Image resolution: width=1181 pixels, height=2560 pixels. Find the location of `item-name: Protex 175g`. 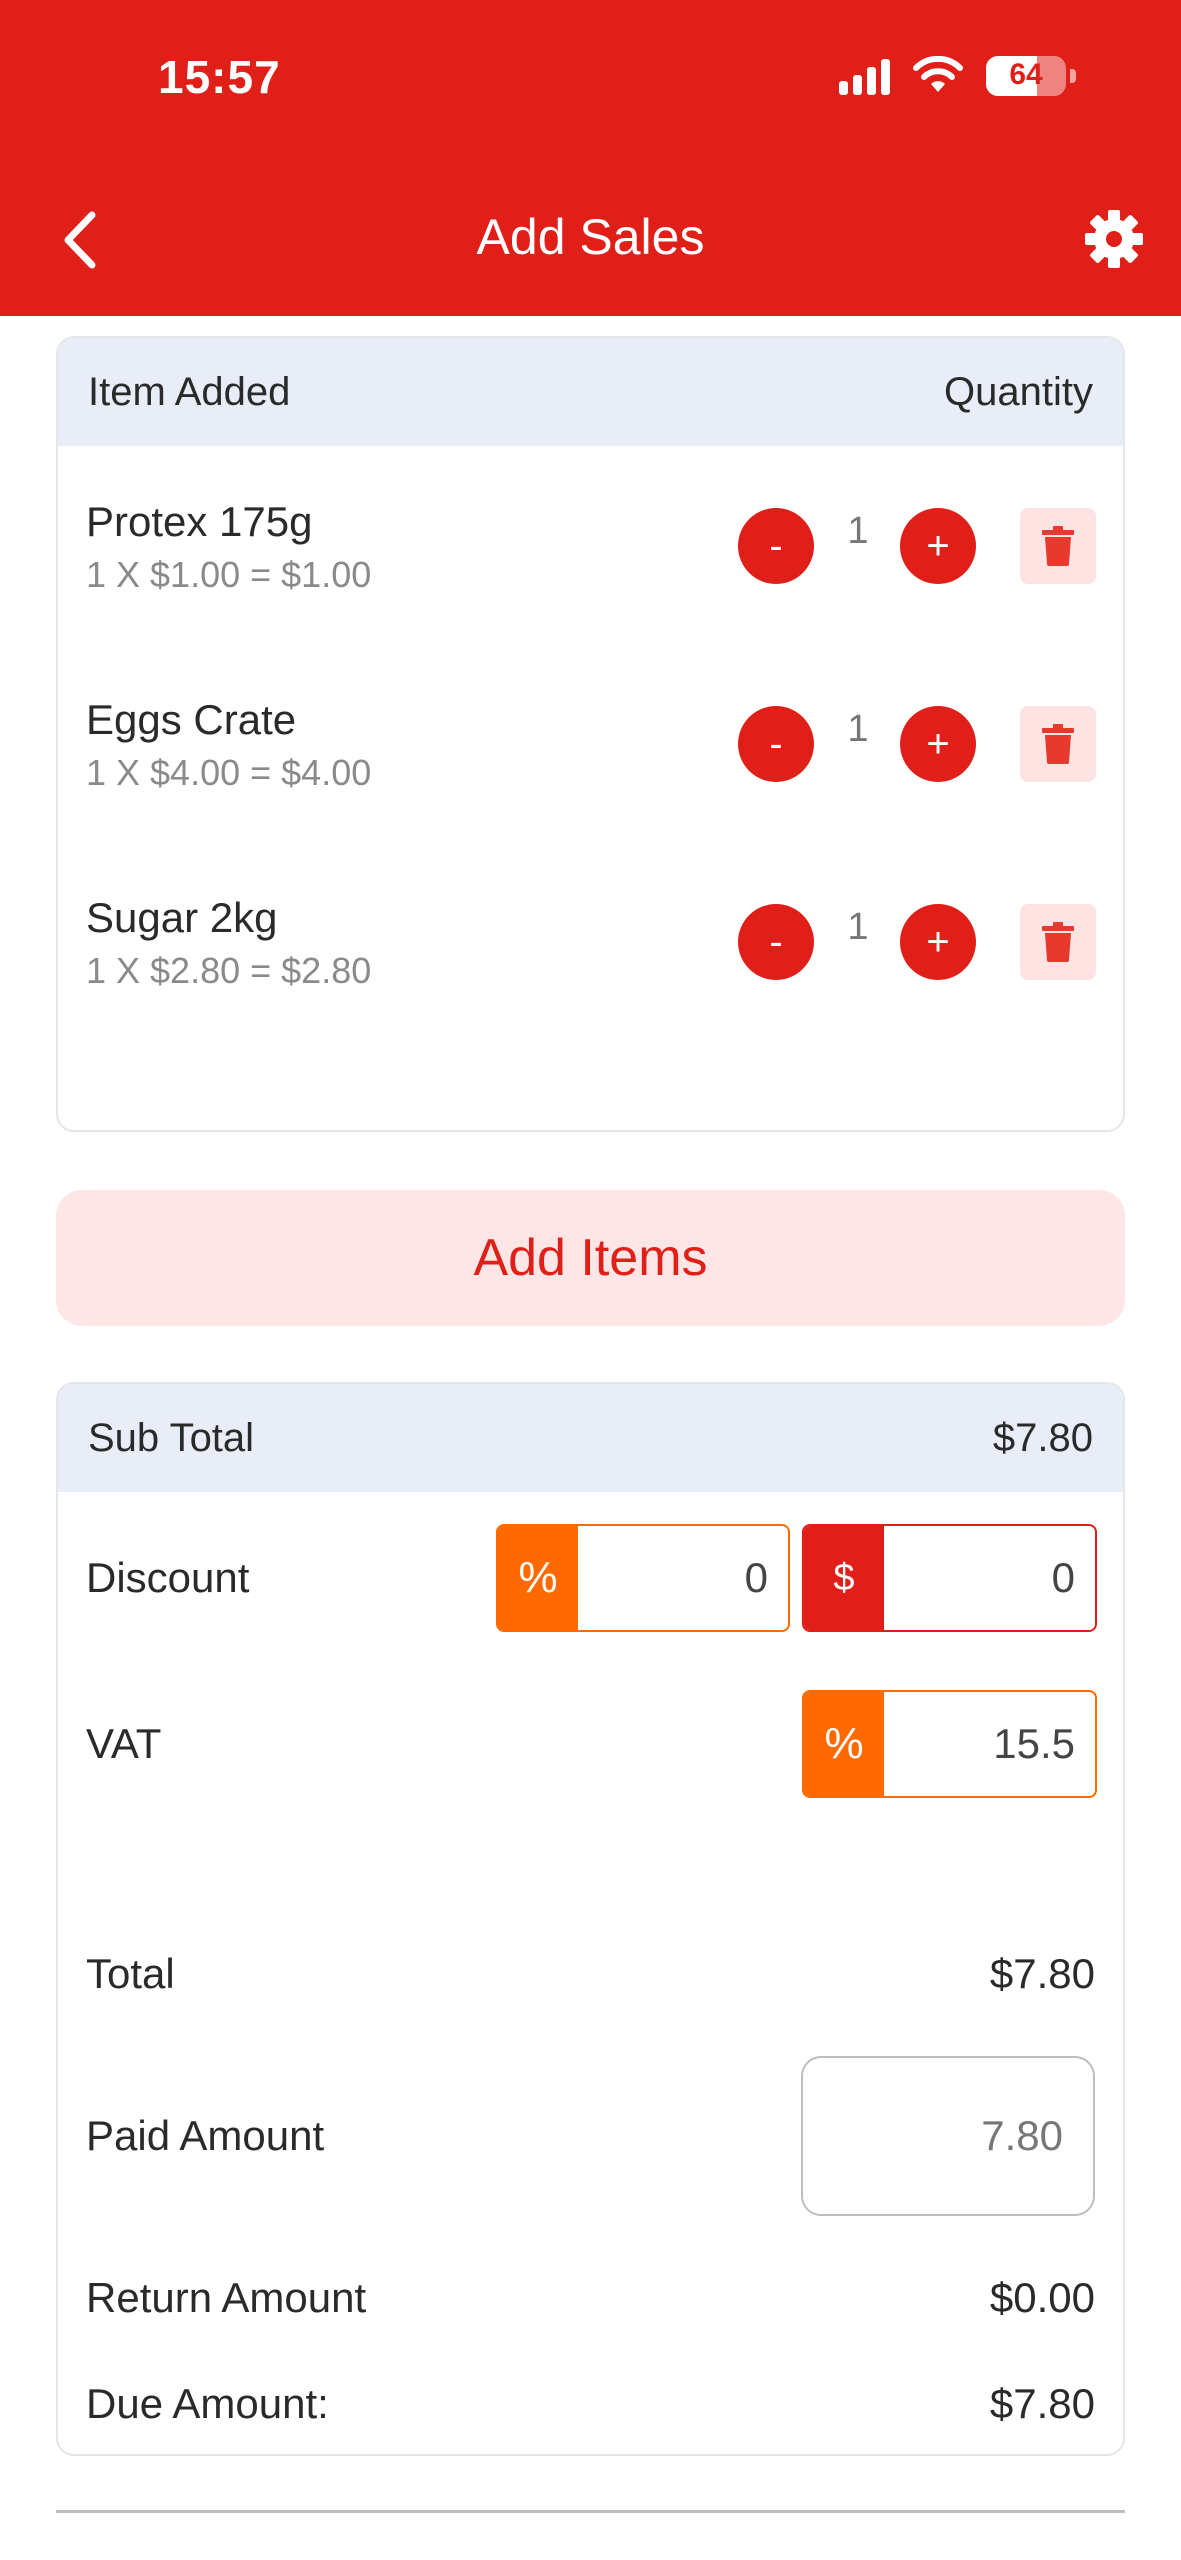

item-name: Protex 175g is located at coordinates (199, 521).